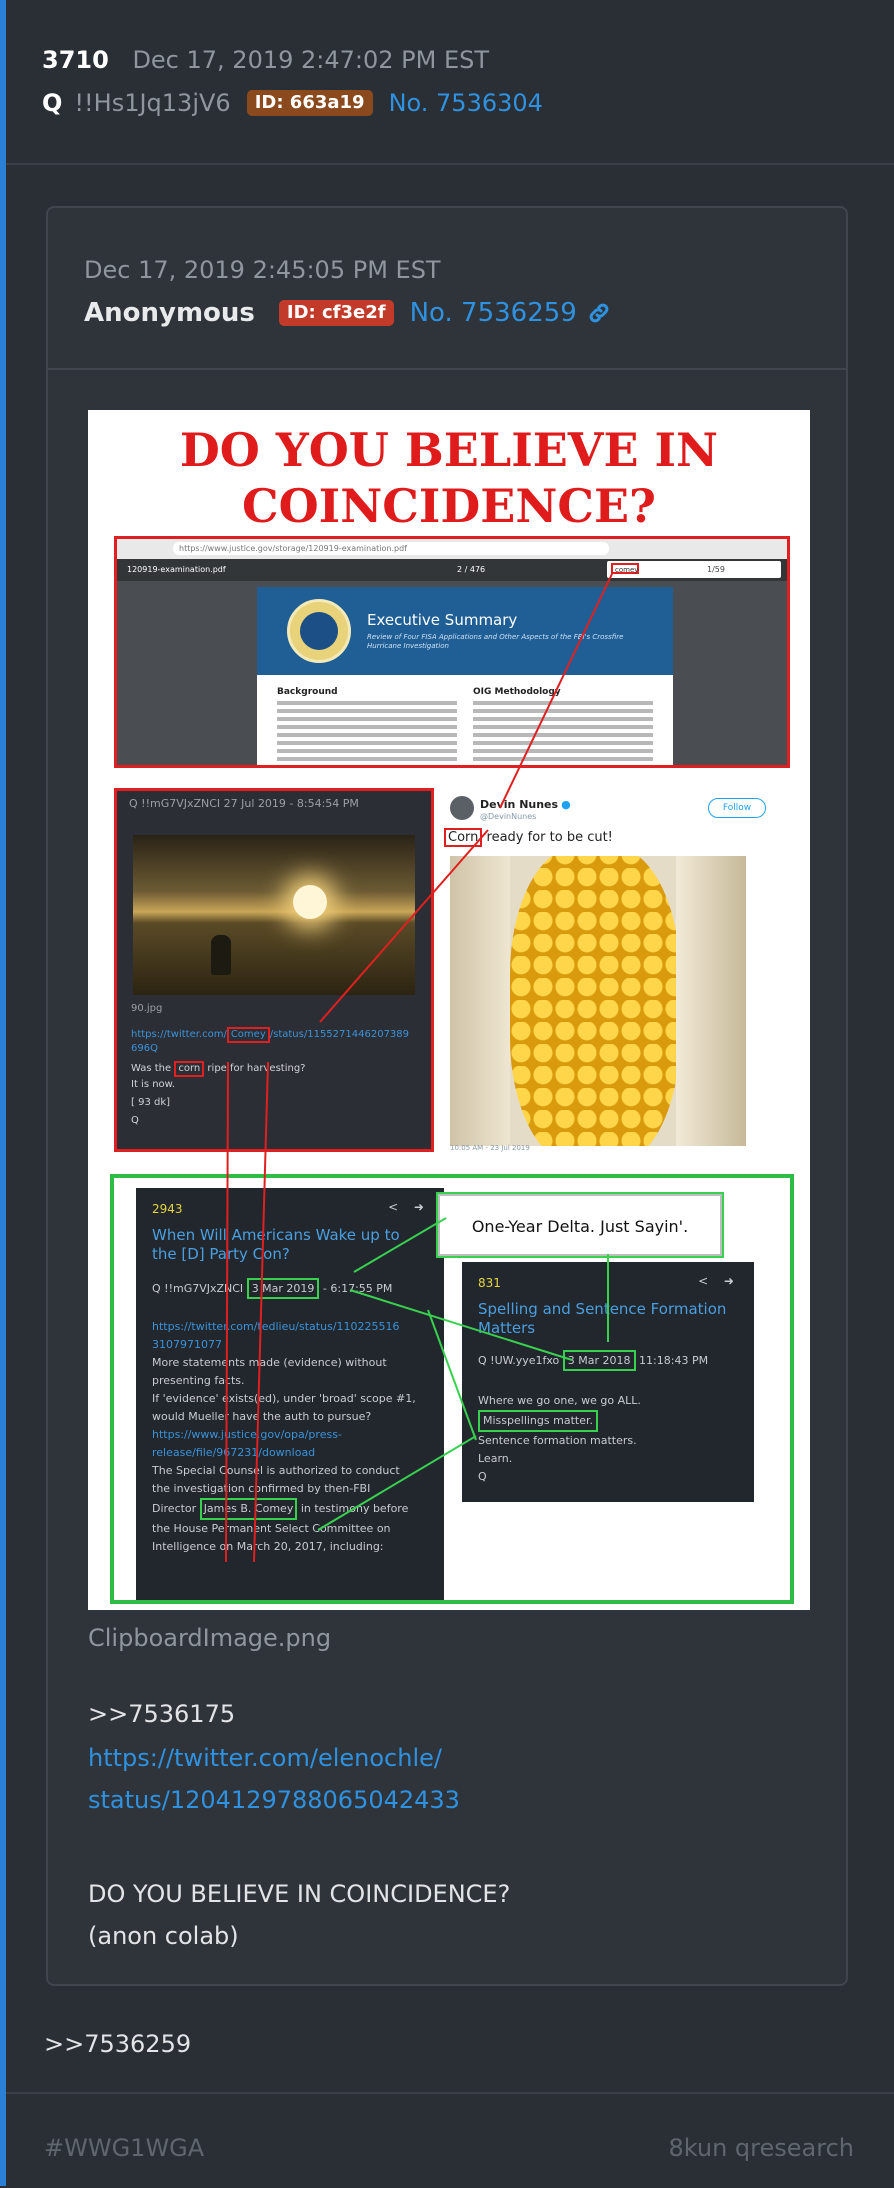  Describe the element at coordinates (75, 60) in the screenshot. I see `post-number: 3710` at that location.